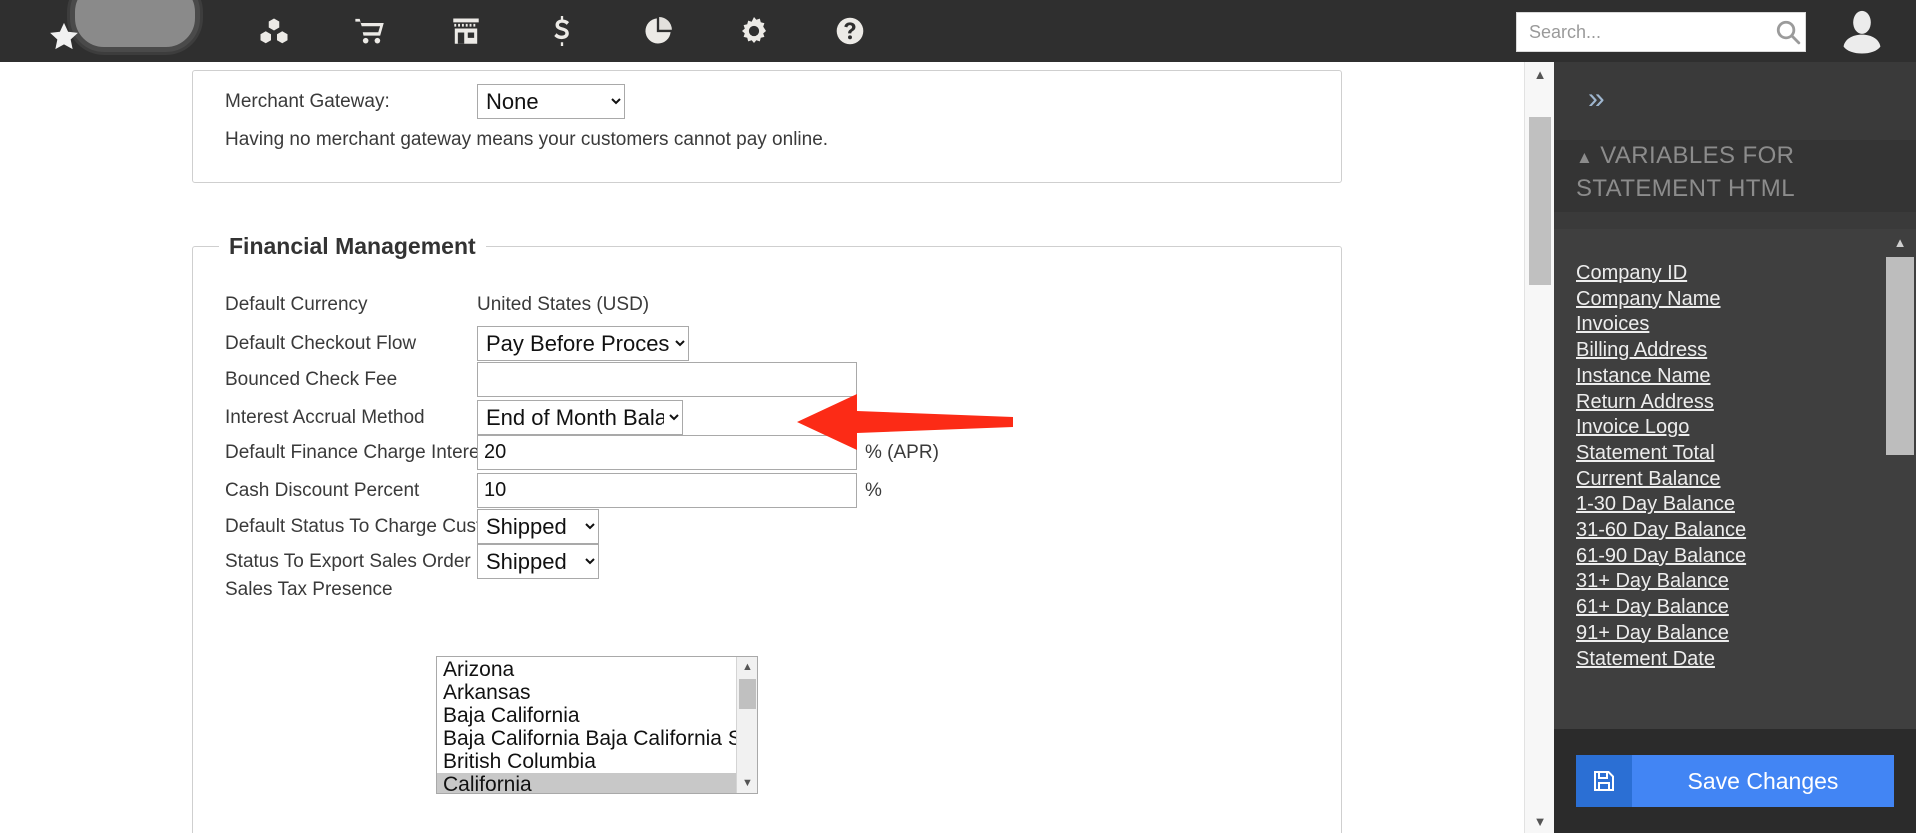 This screenshot has height=833, width=1916. I want to click on default-finance-charge-interest-rate-label: Default Finance Charge Interest Rate, so click(382, 452).